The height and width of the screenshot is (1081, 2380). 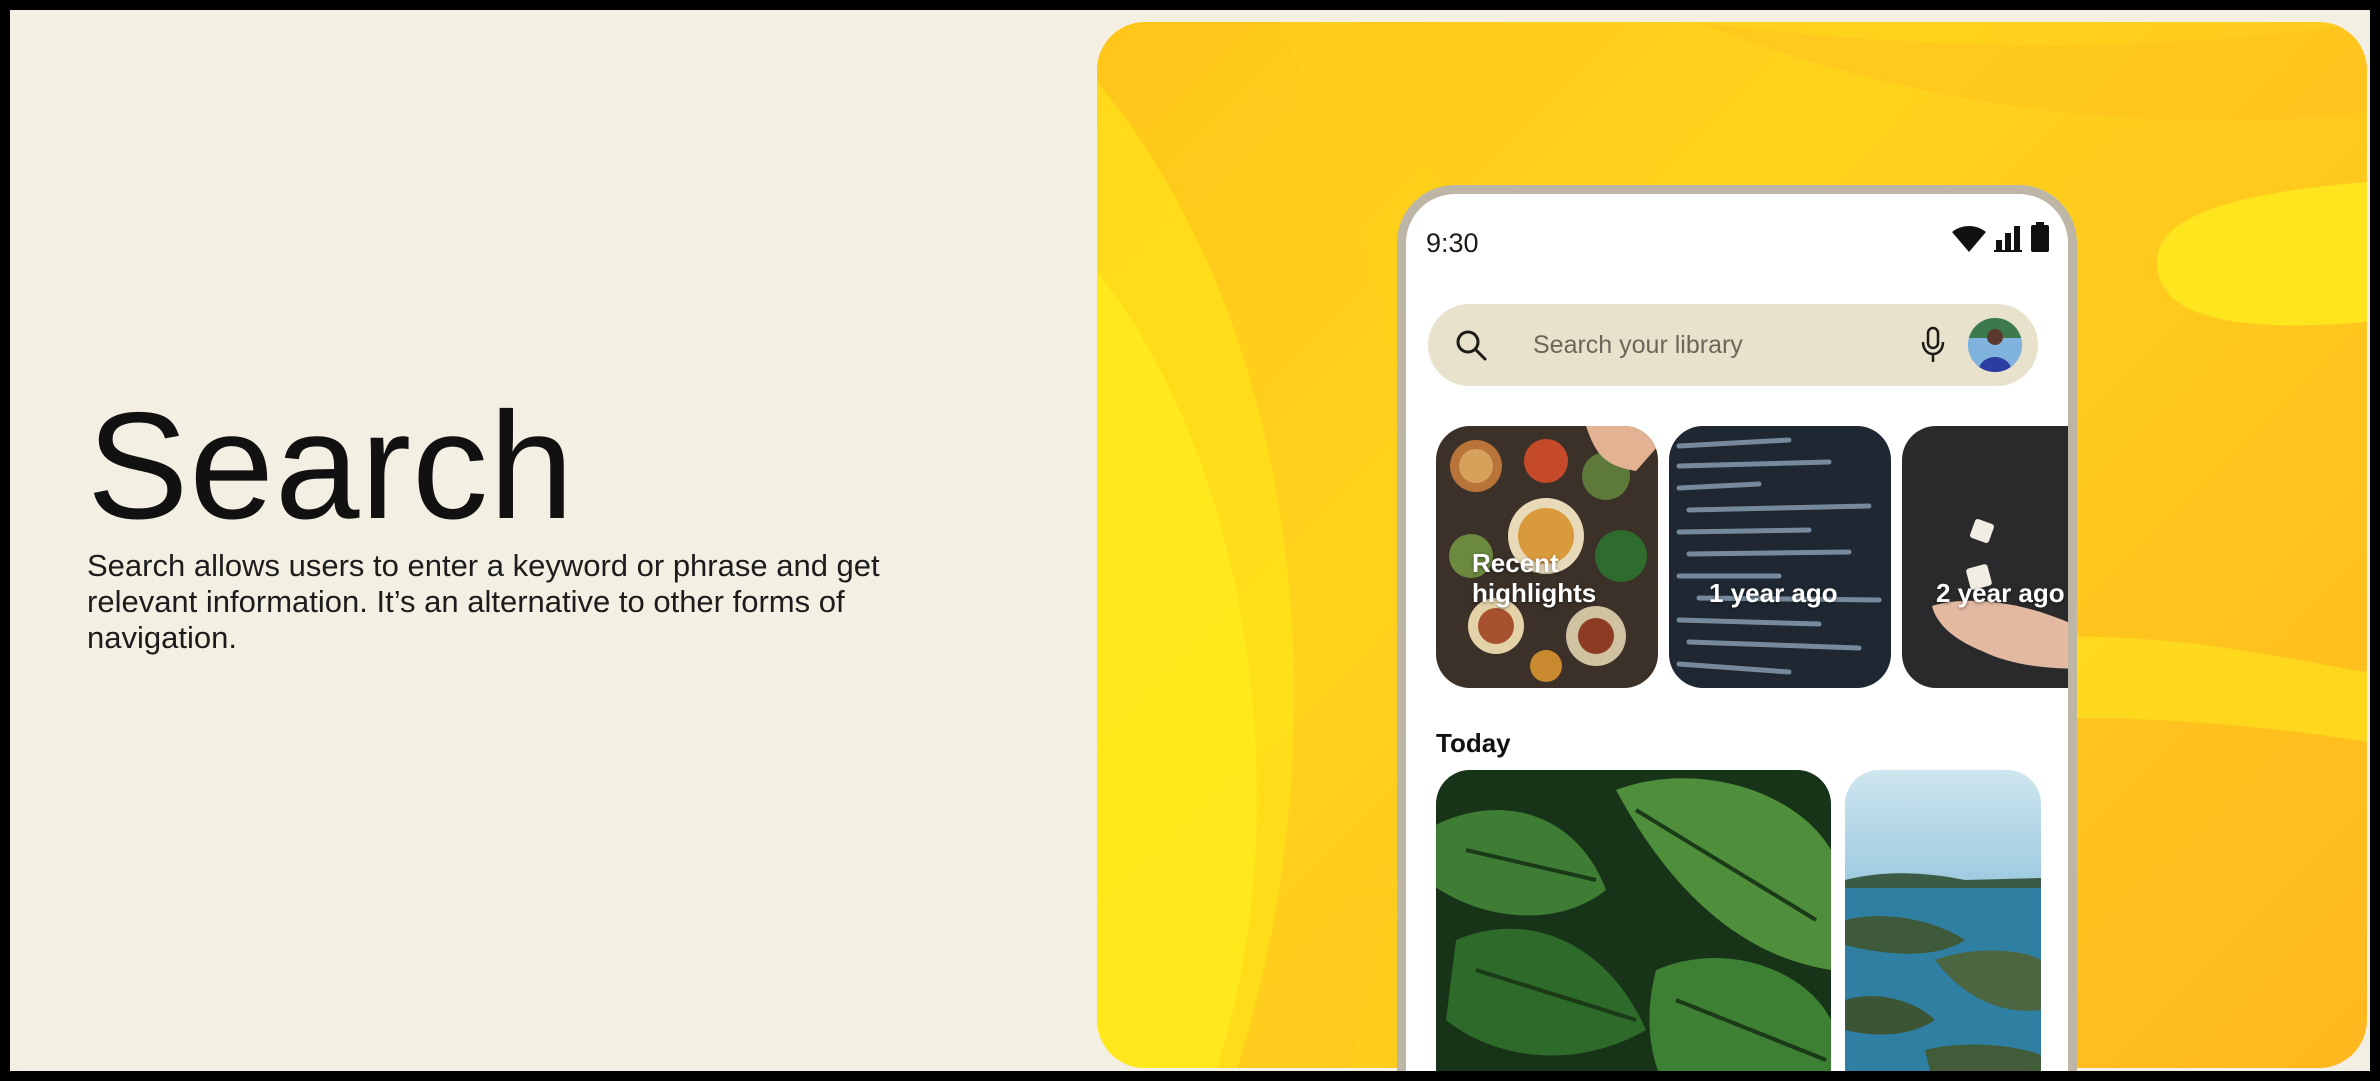 I want to click on status-time: 9:30, so click(x=1452, y=243).